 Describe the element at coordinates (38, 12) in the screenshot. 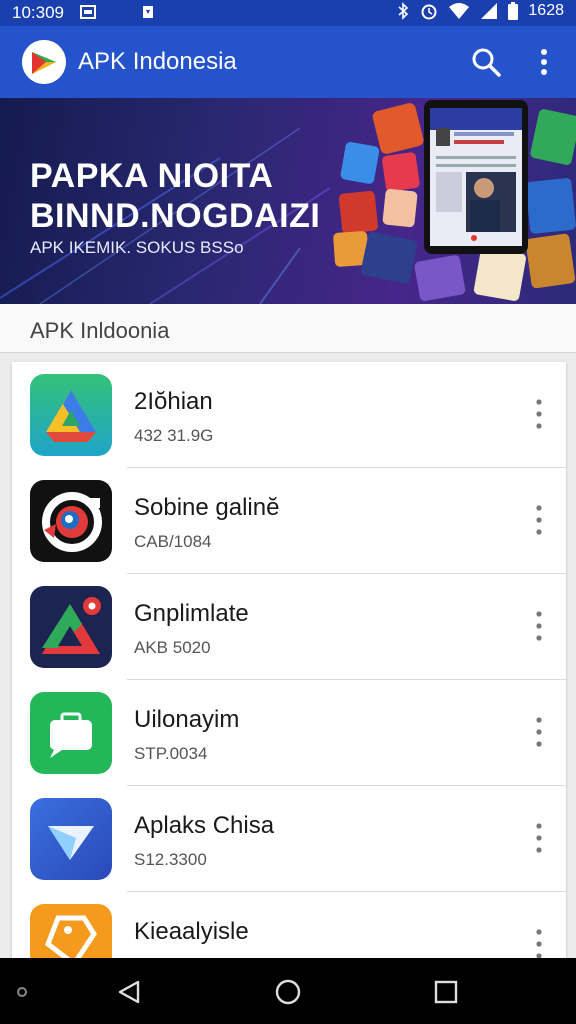

I see `status-time: 10:309` at that location.